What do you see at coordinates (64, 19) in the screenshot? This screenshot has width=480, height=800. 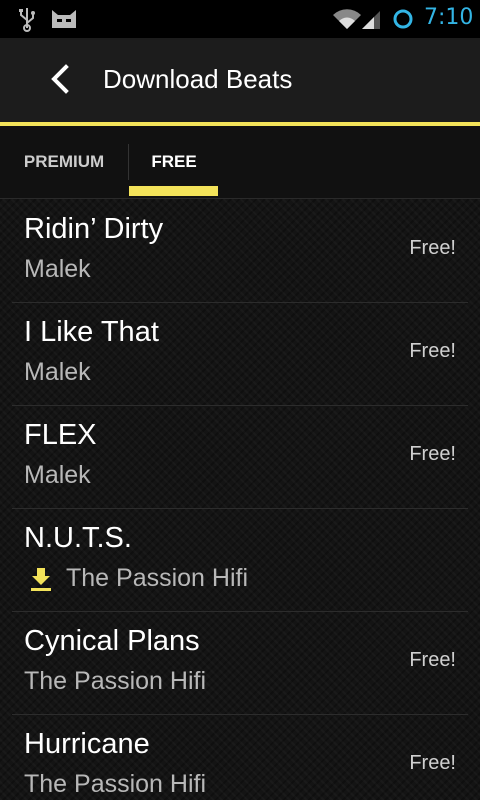 I see `cat-icon` at bounding box center [64, 19].